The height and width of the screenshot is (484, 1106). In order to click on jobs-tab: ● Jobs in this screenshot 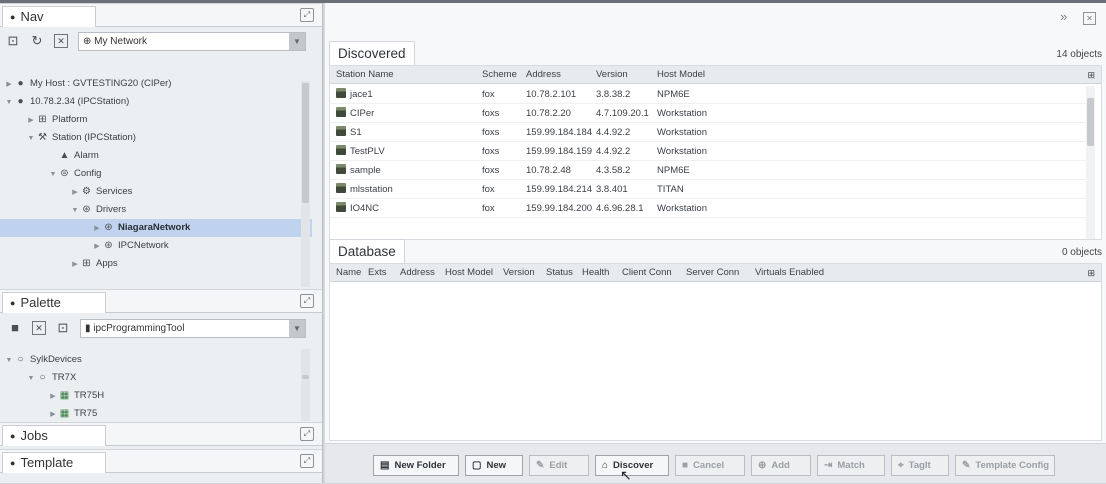, I will do `click(54, 435)`.